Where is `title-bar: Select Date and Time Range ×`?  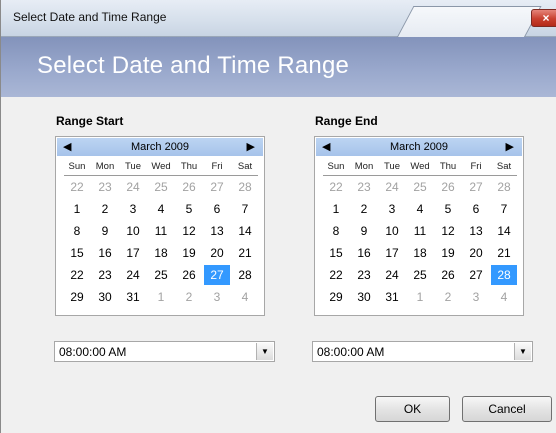
title-bar: Select Date and Time Range × is located at coordinates (278, 18).